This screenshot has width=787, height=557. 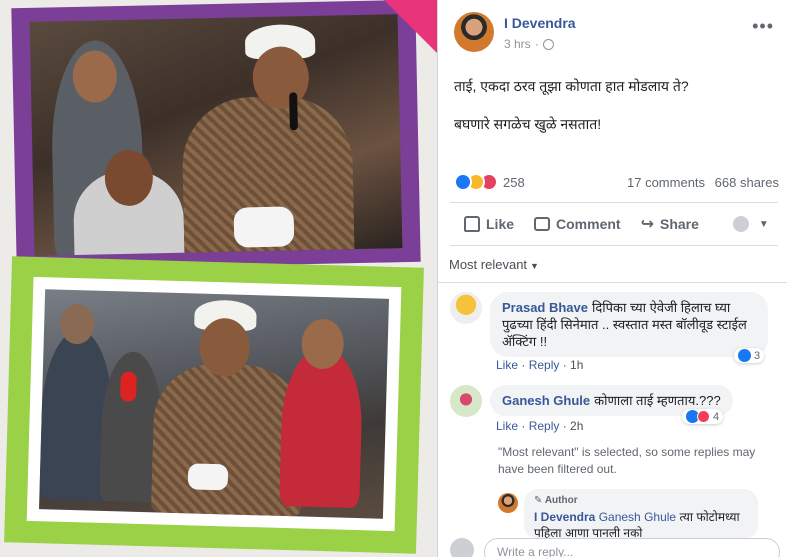 I want to click on thumbs-up-icon, so click(x=472, y=224).